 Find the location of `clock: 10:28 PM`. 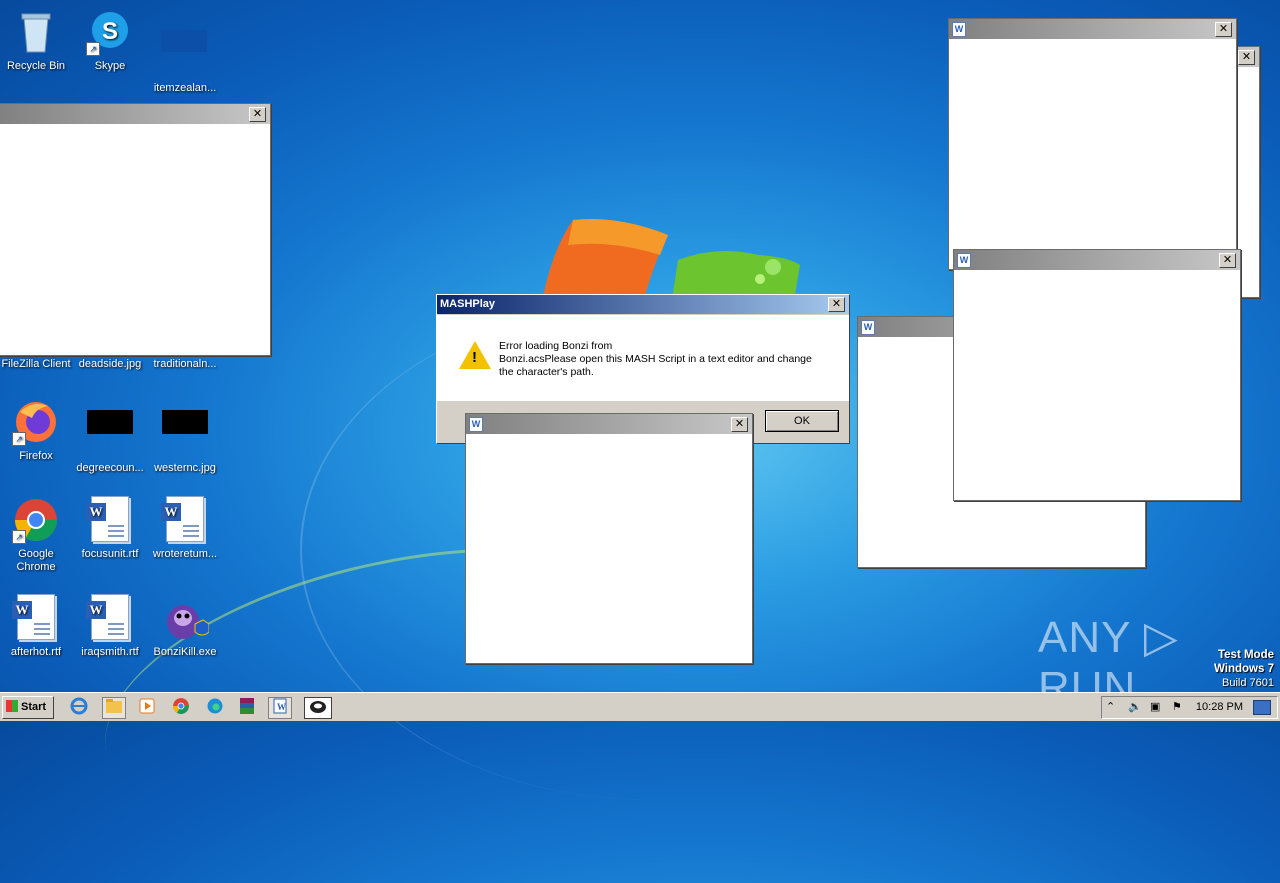

clock: 10:28 PM is located at coordinates (1219, 707).